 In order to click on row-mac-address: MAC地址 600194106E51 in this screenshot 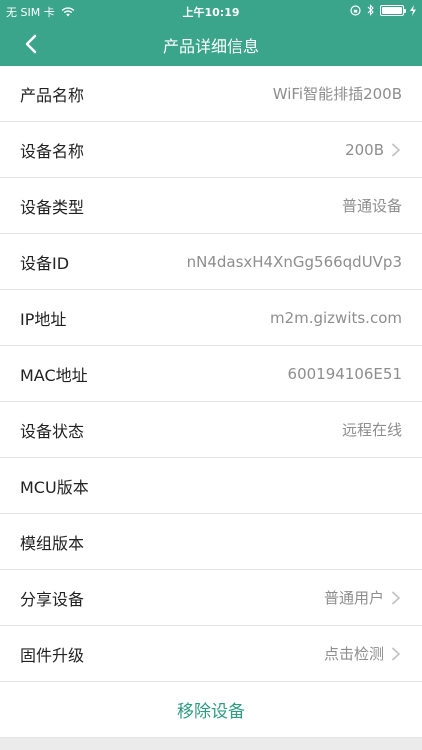, I will do `click(211, 374)`.